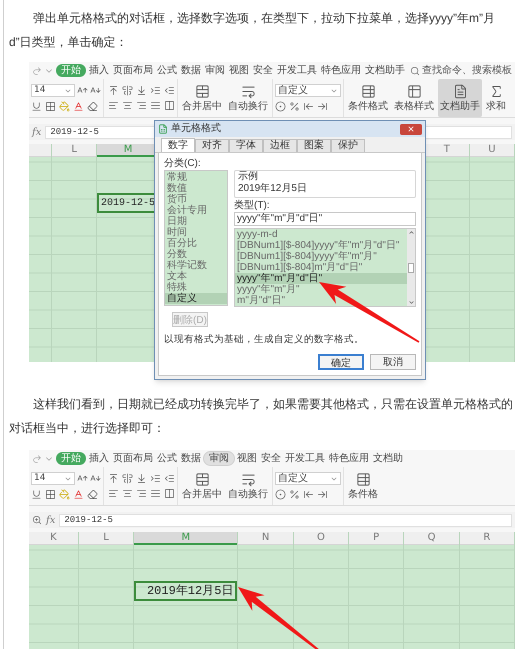 This screenshot has height=649, width=521. What do you see at coordinates (53, 538) in the screenshot?
I see `column-header: K` at bounding box center [53, 538].